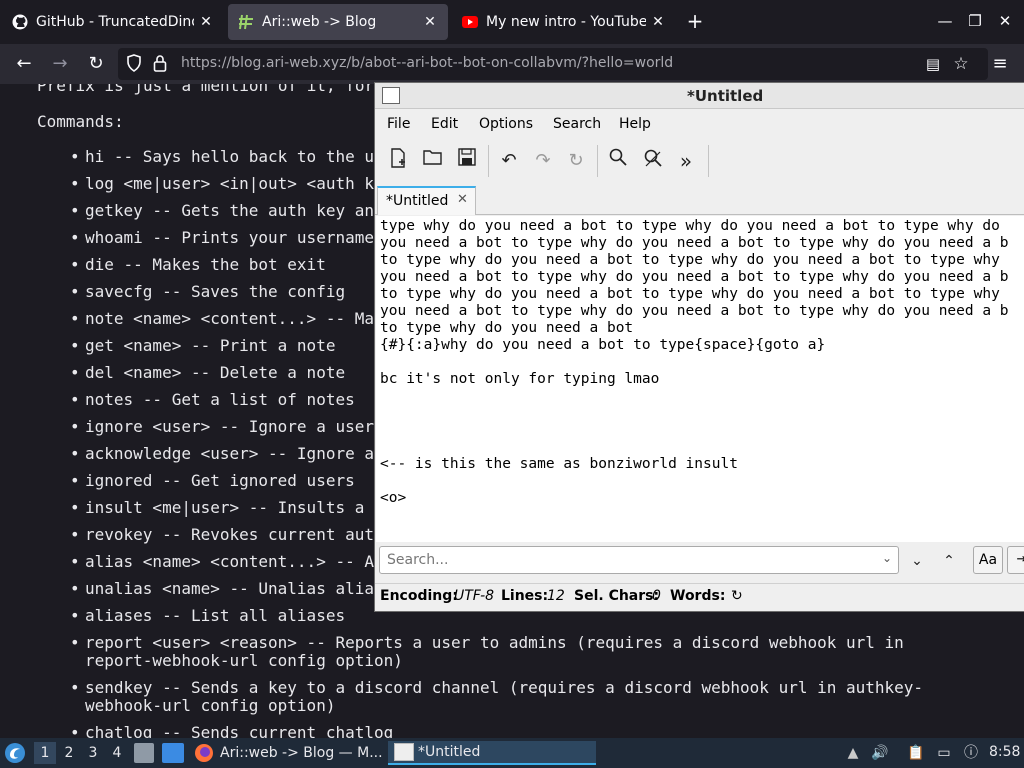 The image size is (1024, 768). Describe the element at coordinates (222, 561) in the screenshot. I see `command-list-item: alias <name> <content...> -- A` at that location.